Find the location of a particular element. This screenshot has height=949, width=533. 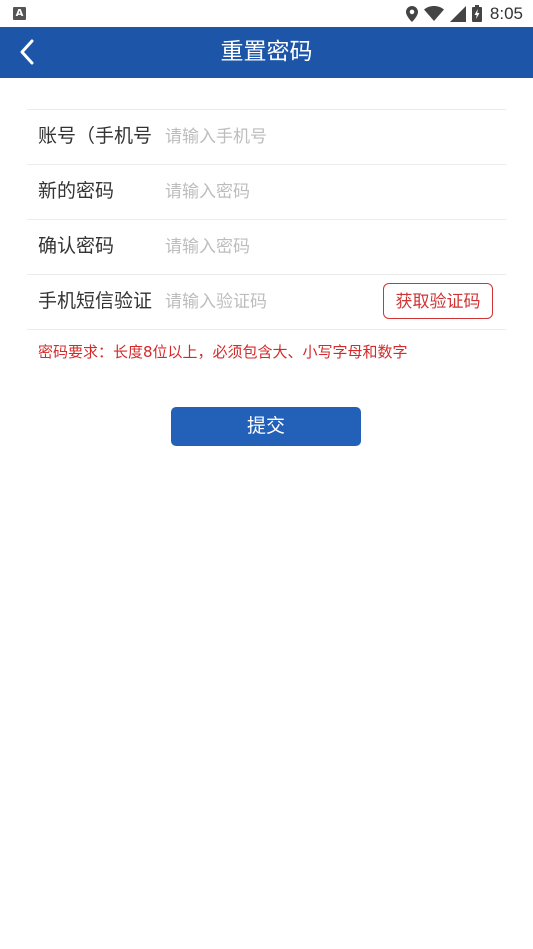

wifi-icon is located at coordinates (433, 13).